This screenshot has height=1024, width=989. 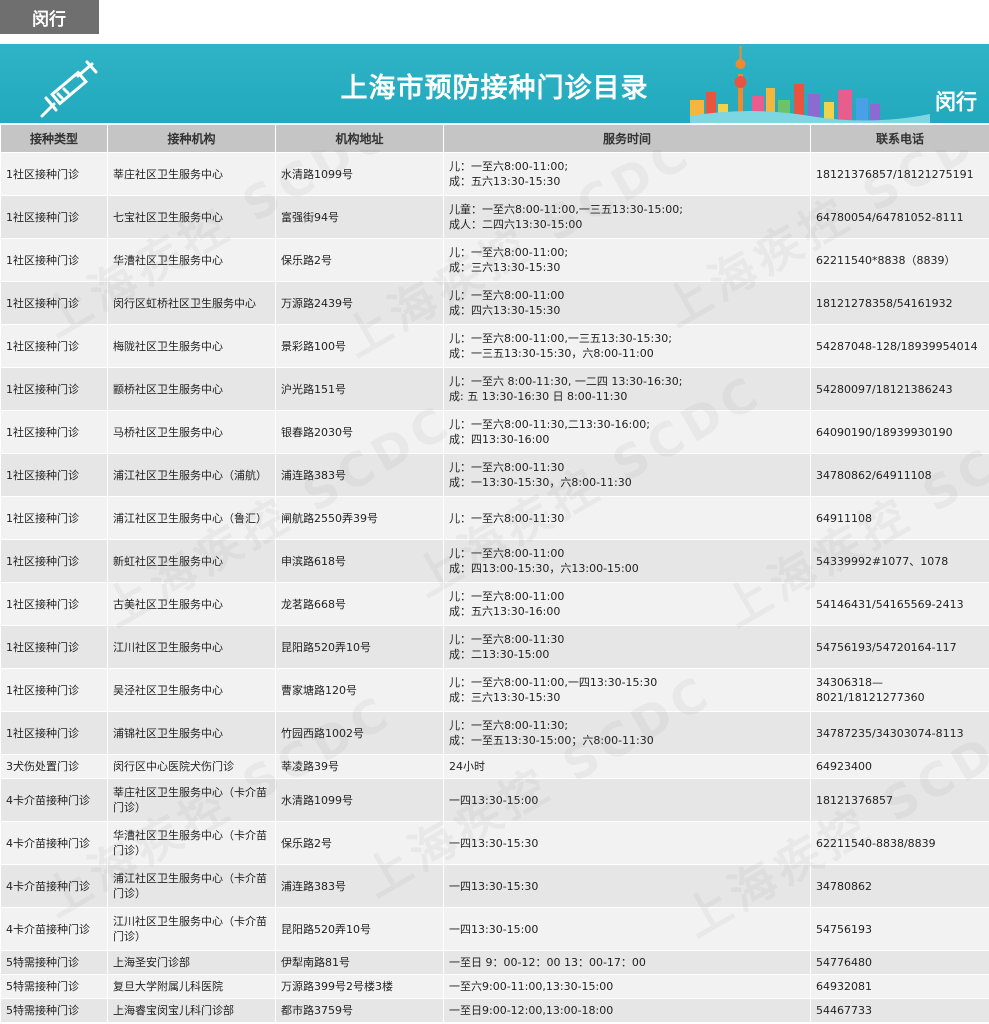 What do you see at coordinates (899, 518) in the screenshot?
I see `cell-phone: 64911108` at bounding box center [899, 518].